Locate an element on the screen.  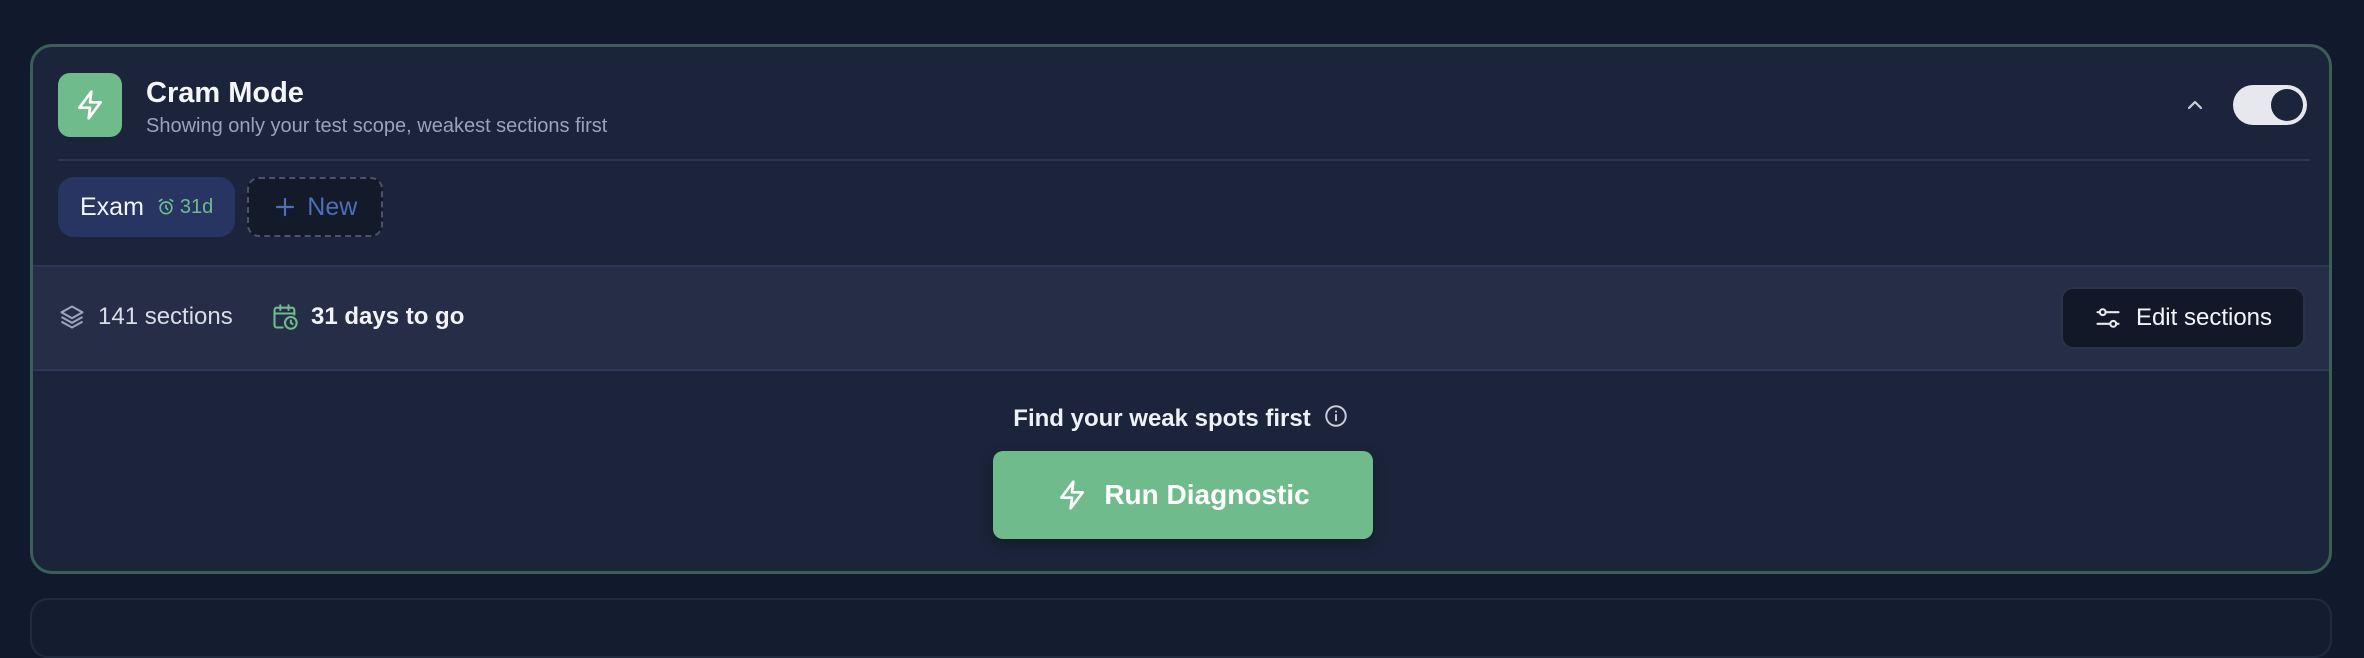
days-remaining: 31 days to go is located at coordinates (367, 317).